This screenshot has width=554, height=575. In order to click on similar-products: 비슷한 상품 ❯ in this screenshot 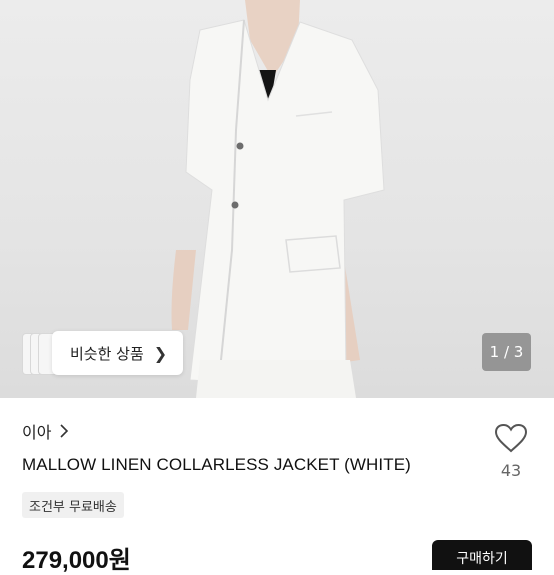, I will do `click(103, 353)`.